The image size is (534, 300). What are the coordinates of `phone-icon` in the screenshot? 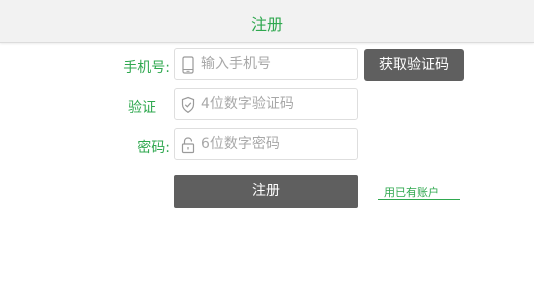 It's located at (188, 65).